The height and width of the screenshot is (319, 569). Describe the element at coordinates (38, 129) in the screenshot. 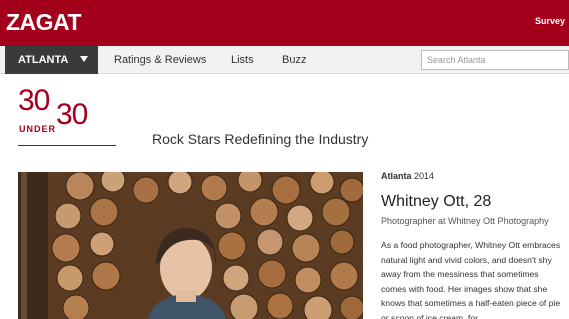

I see `badge-under-label: UNDER` at that location.